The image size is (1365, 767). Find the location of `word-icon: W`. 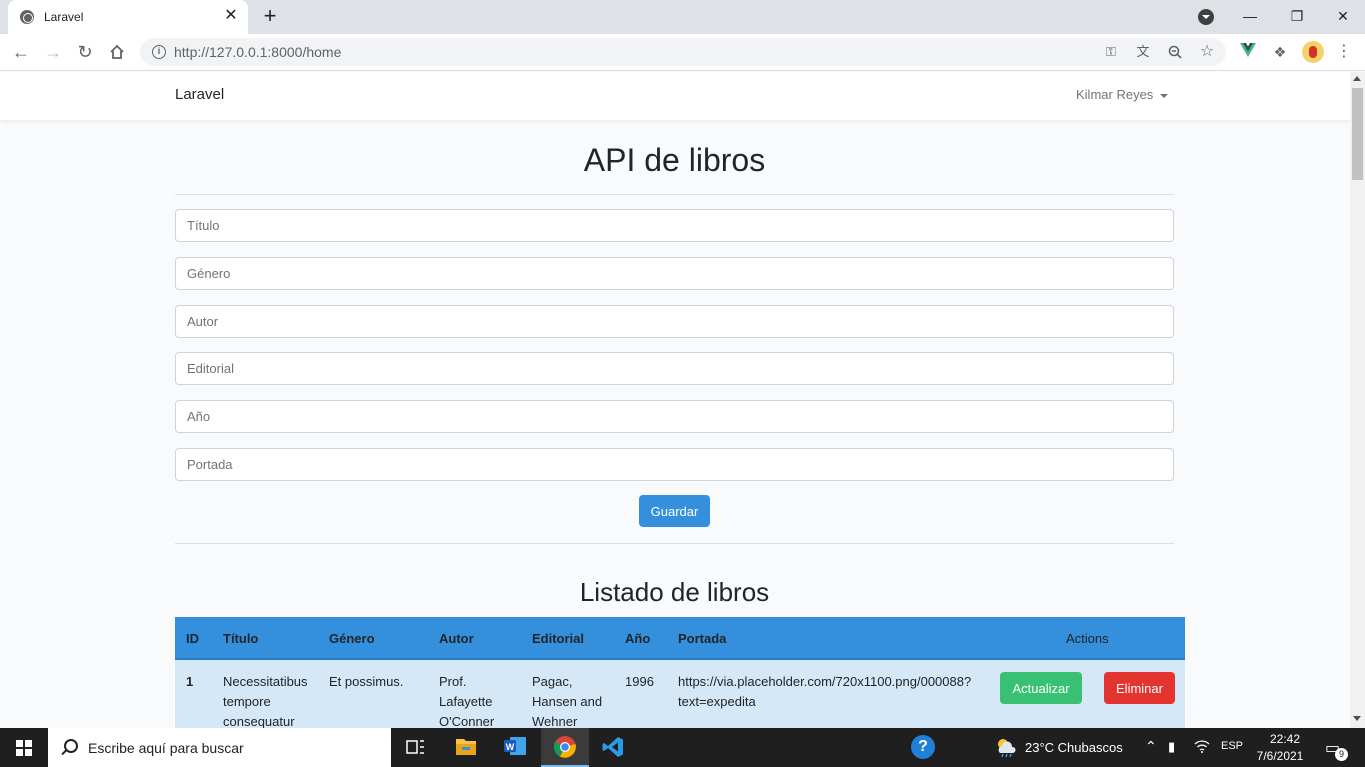

word-icon: W is located at coordinates (516, 747).